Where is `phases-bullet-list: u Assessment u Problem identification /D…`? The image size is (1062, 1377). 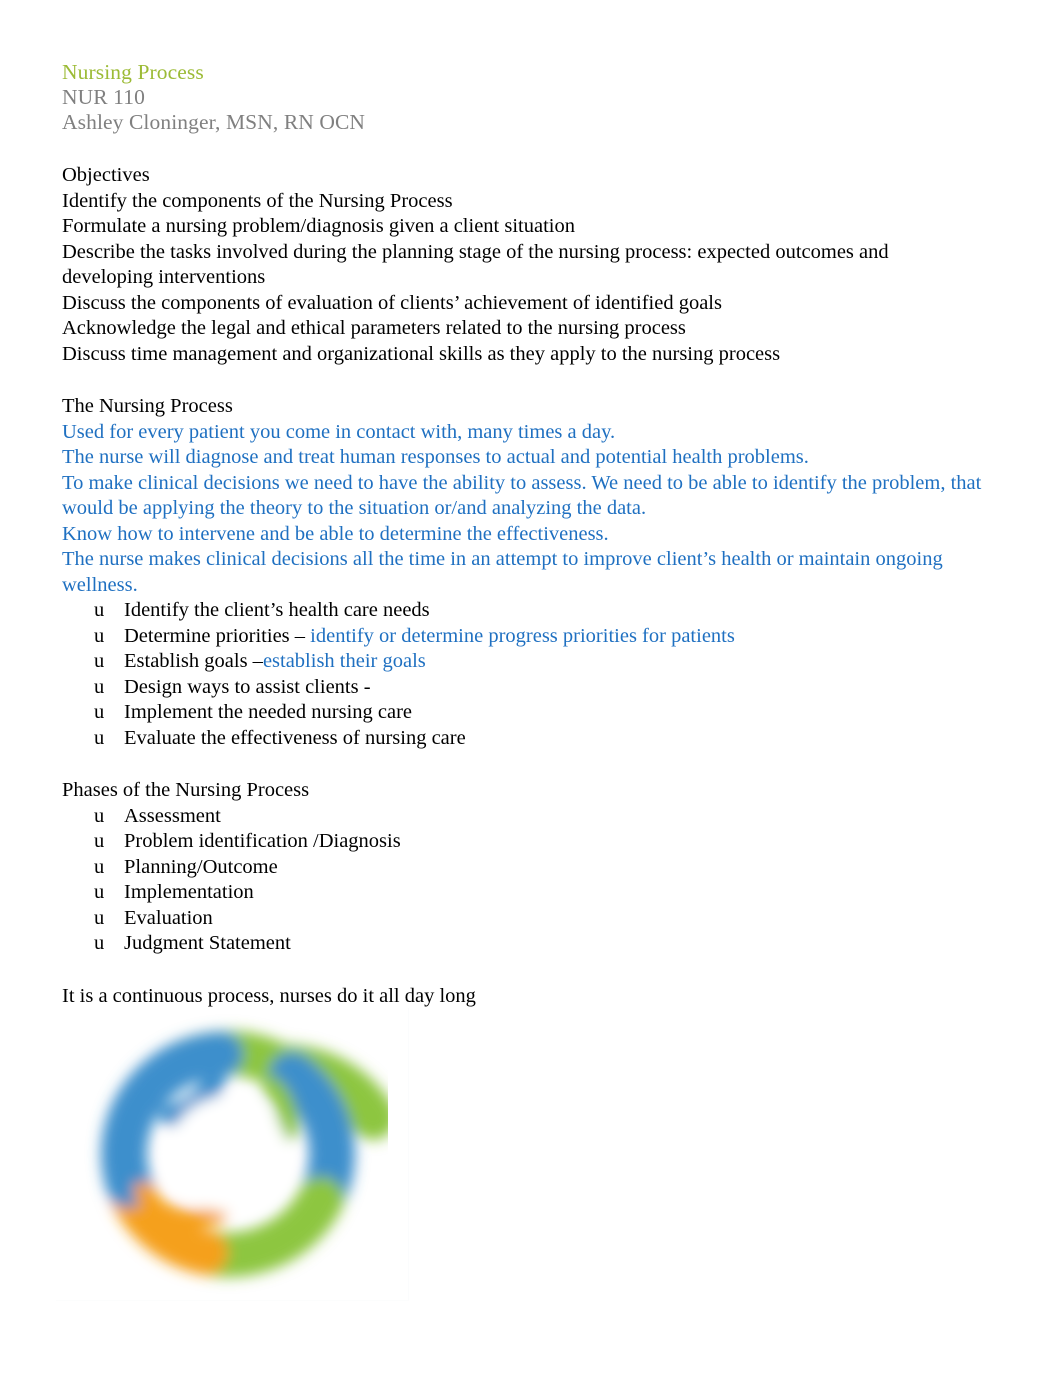 phases-bullet-list: u Assessment u Problem identification /D… is located at coordinates (522, 880).